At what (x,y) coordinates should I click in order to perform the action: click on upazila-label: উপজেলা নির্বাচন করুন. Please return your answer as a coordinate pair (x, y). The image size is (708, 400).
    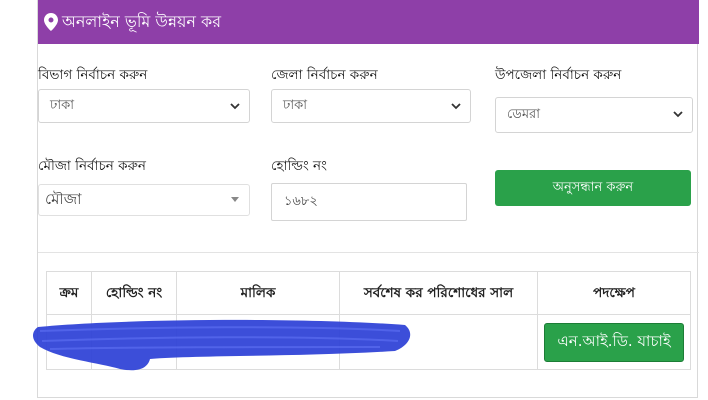
    Looking at the image, I should click on (558, 75).